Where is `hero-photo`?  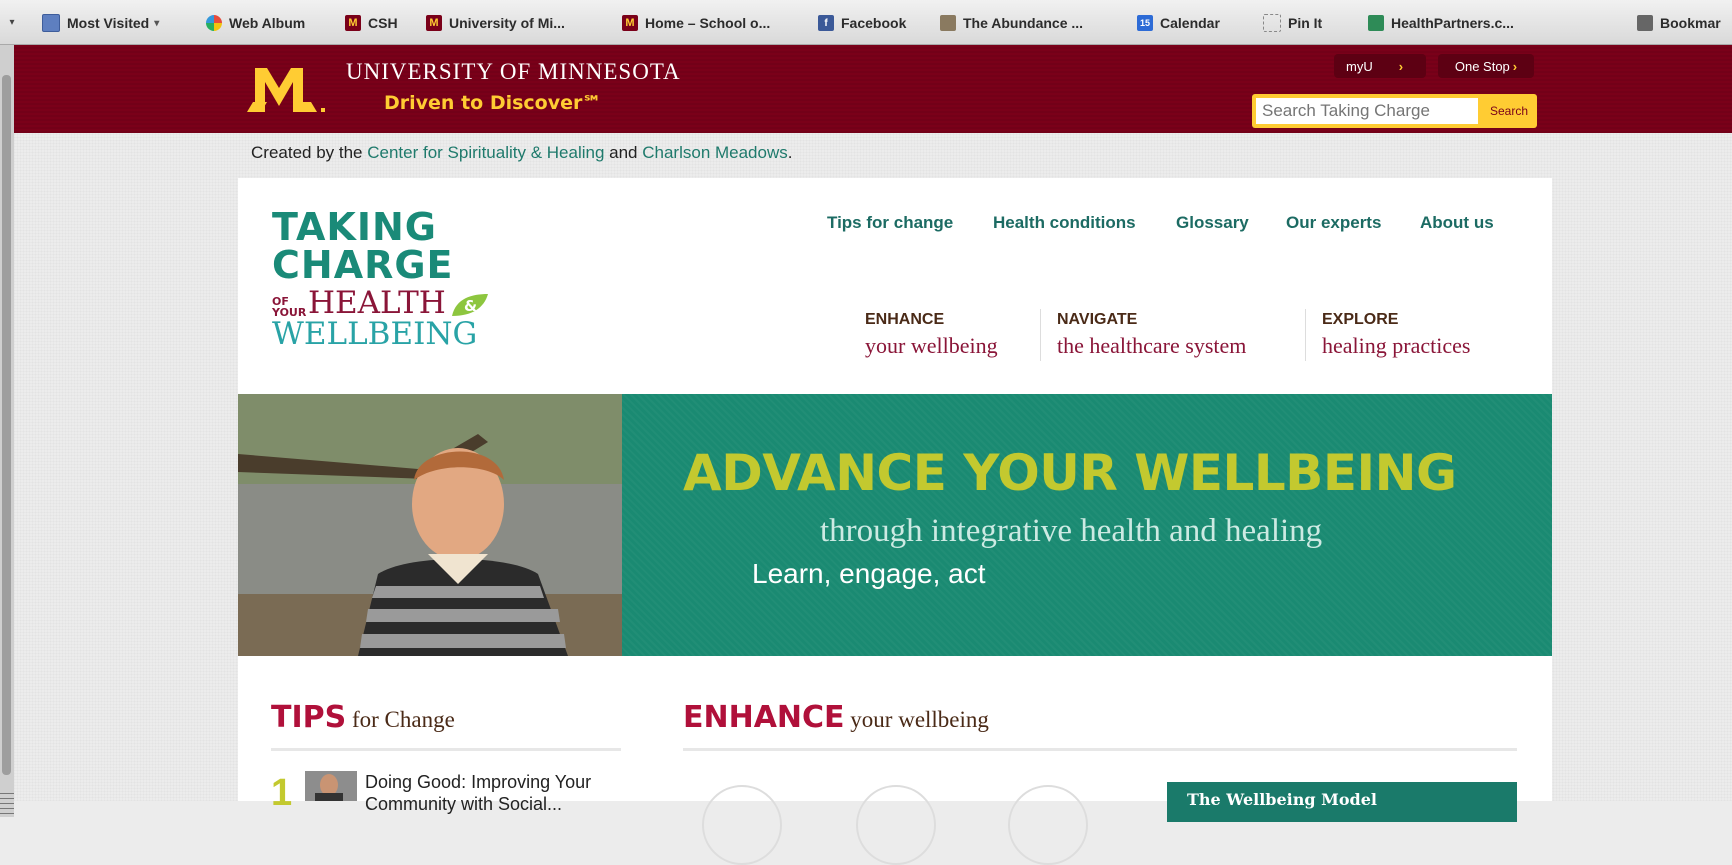
hero-photo is located at coordinates (430, 525).